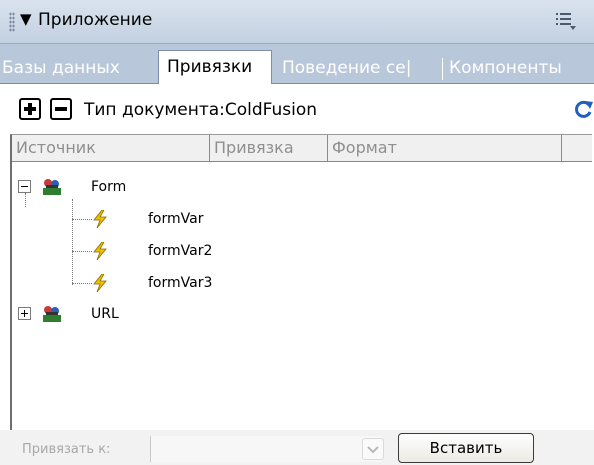 This screenshot has height=465, width=594. What do you see at coordinates (271, 110) in the screenshot?
I see `document-type-value: ColdFusion` at bounding box center [271, 110].